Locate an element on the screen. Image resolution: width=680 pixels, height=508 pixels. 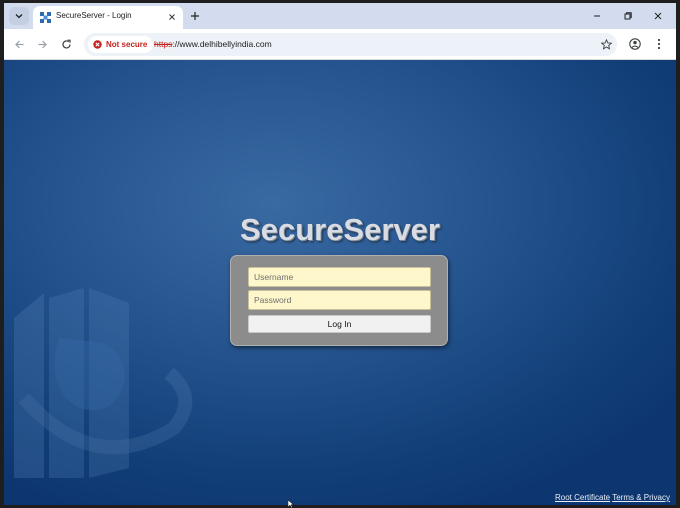
password-input is located at coordinates (339, 300).